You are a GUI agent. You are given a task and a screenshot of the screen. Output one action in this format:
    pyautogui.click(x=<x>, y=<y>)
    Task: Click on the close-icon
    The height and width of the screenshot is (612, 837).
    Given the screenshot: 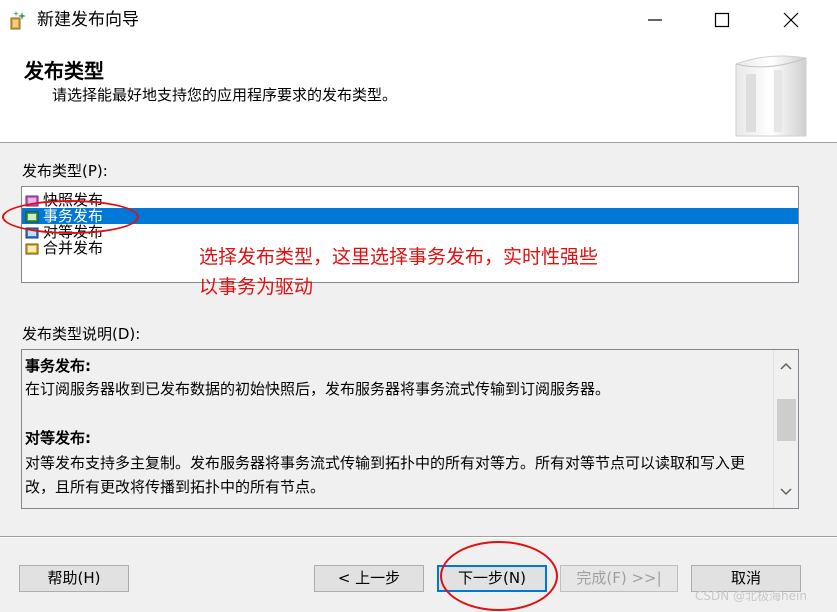 What is the action you would take?
    pyautogui.click(x=791, y=20)
    